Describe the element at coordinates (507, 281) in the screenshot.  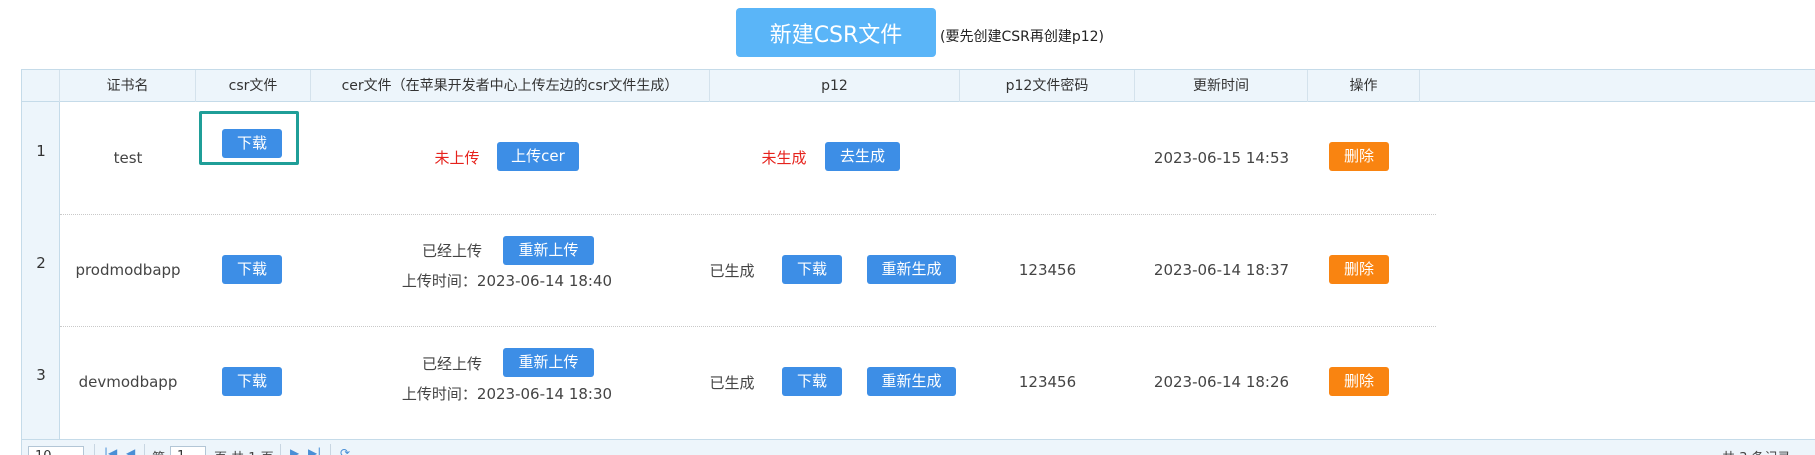
I see `cer-upload-time: 上传时间：2023-06-14 18:40` at that location.